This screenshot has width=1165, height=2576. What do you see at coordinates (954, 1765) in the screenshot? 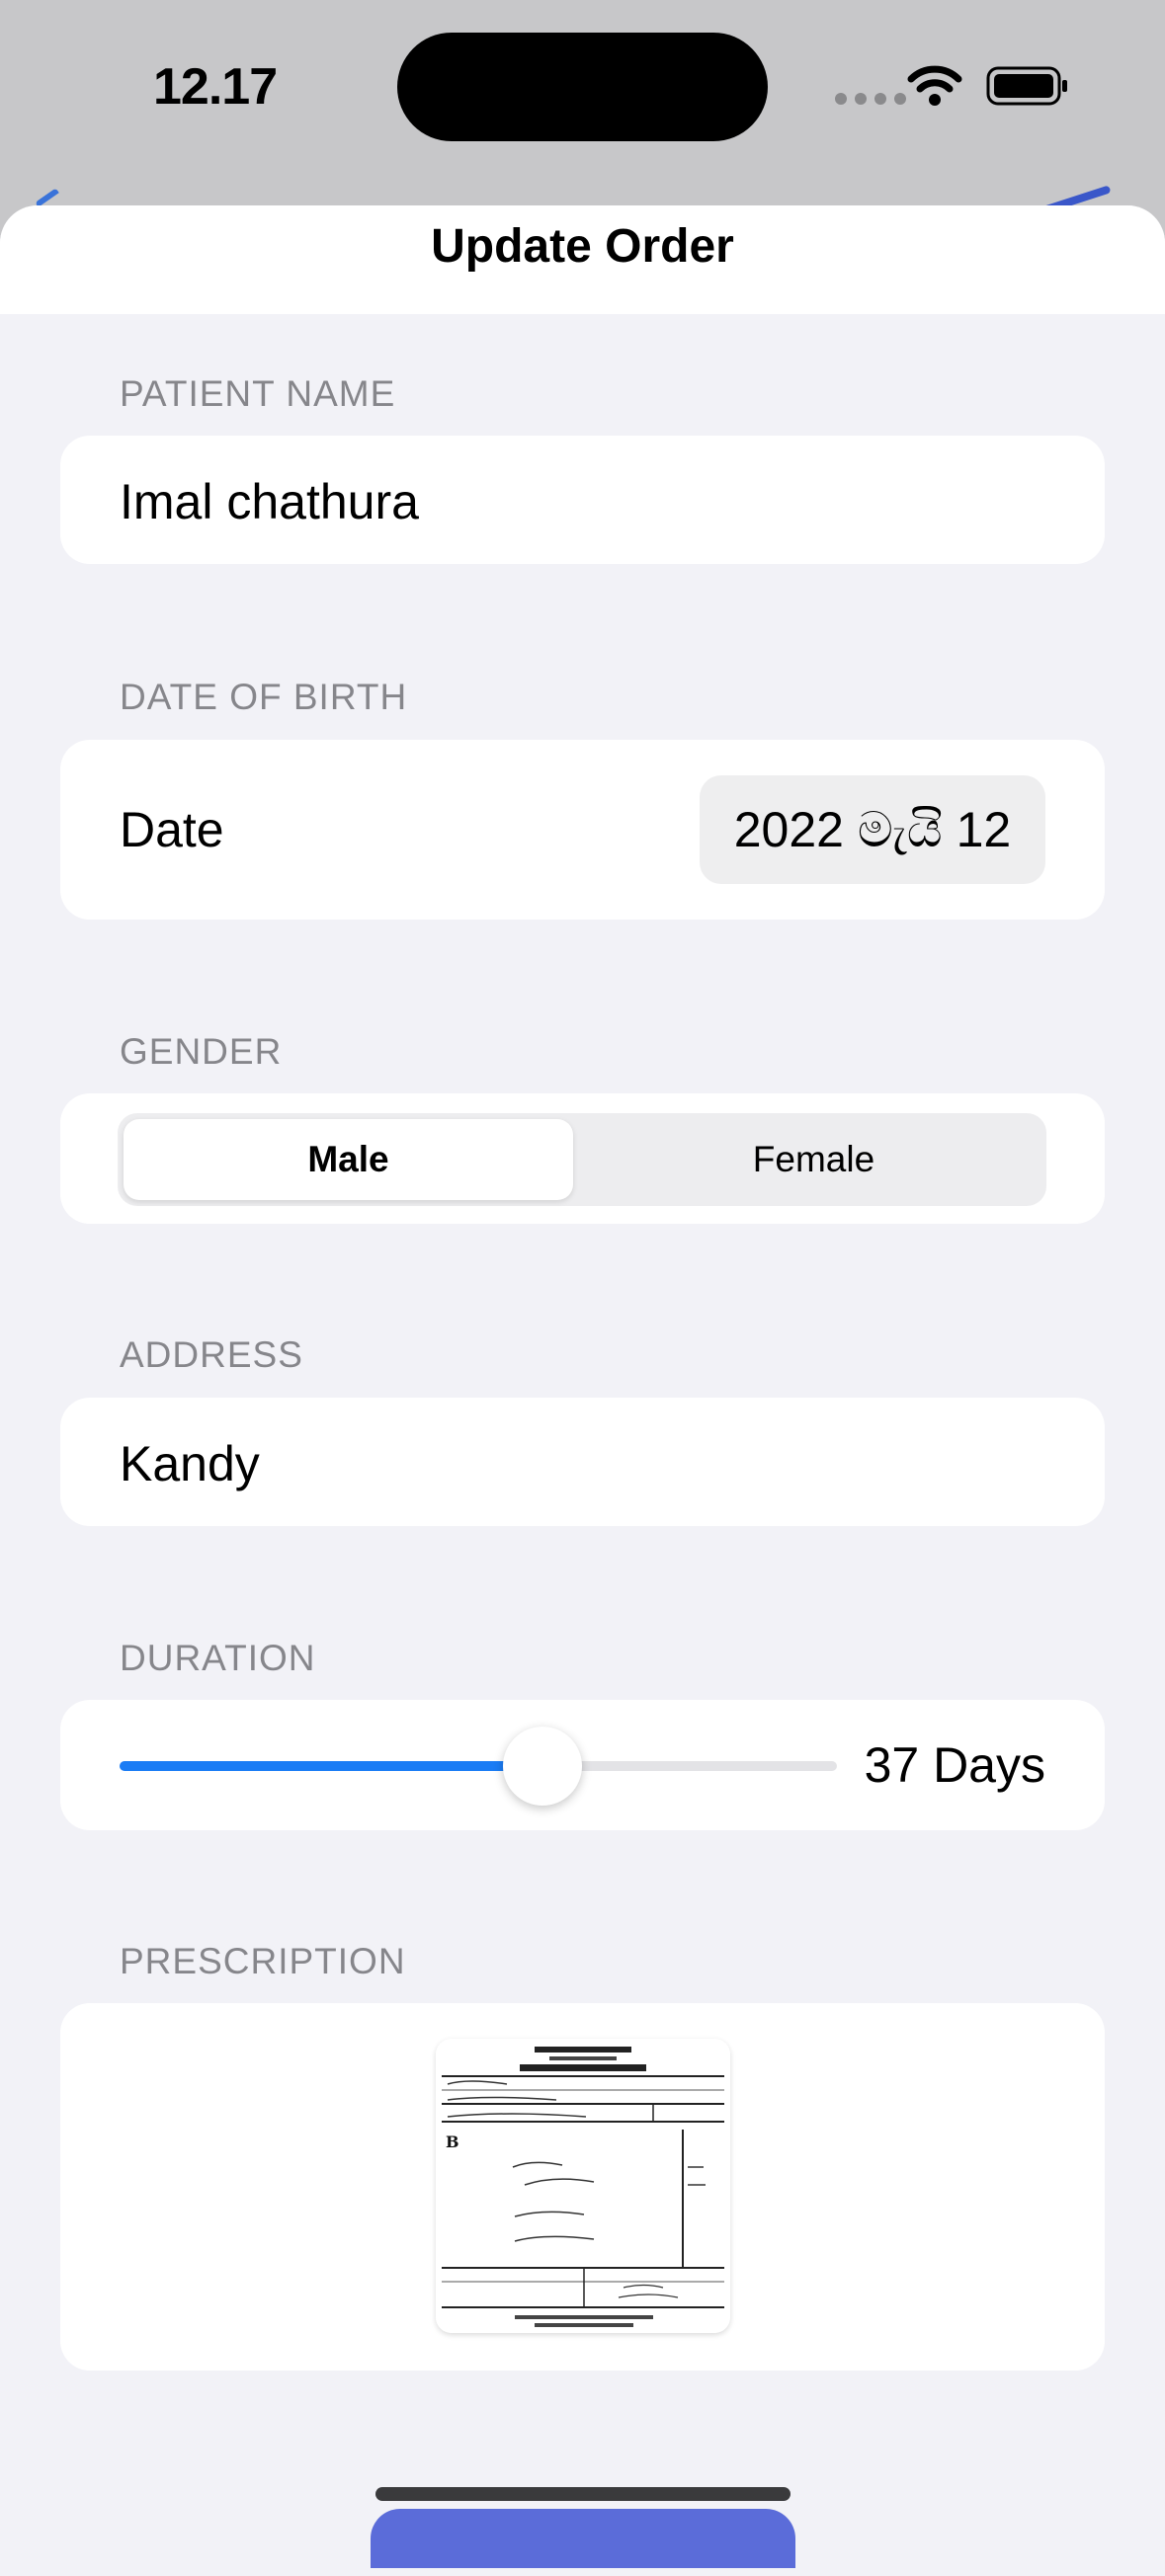
I see `duration-value: 37 Days` at bounding box center [954, 1765].